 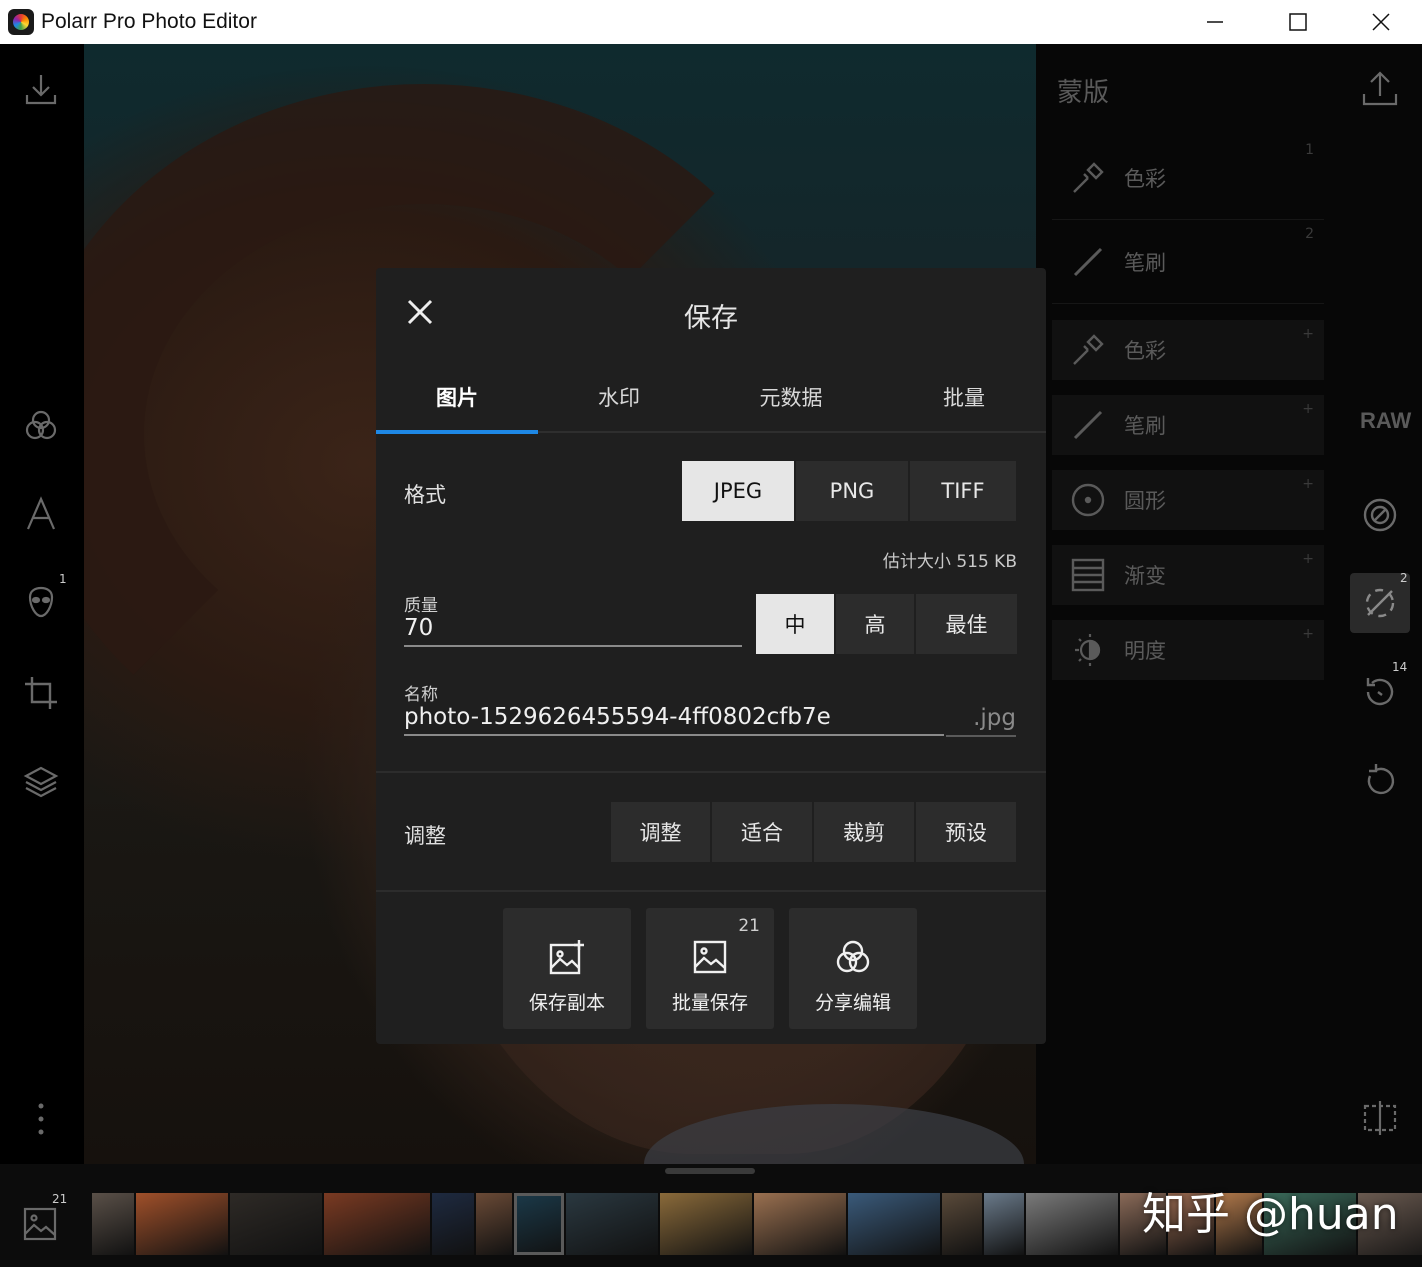 I want to click on history-icon, so click(x=1380, y=692).